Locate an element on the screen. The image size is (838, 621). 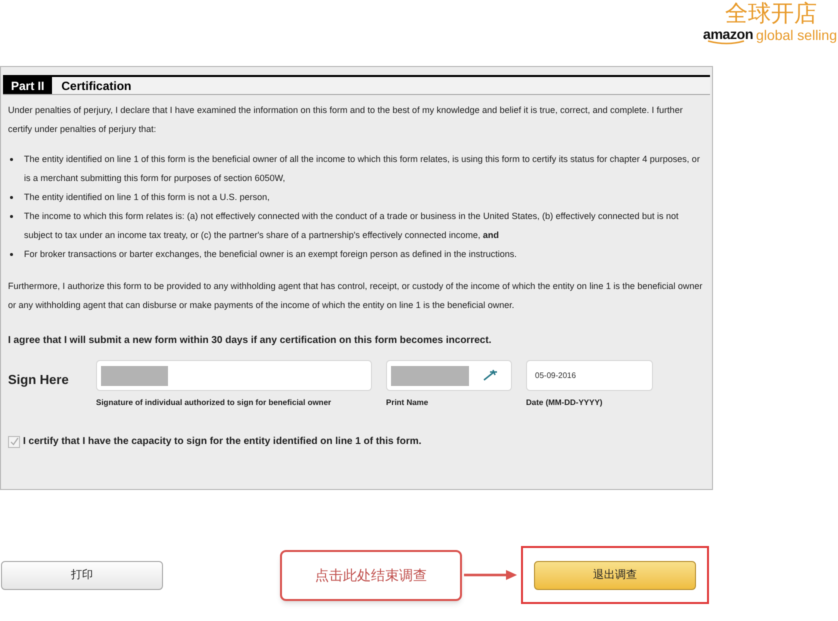
check-icon is located at coordinates (14, 441).